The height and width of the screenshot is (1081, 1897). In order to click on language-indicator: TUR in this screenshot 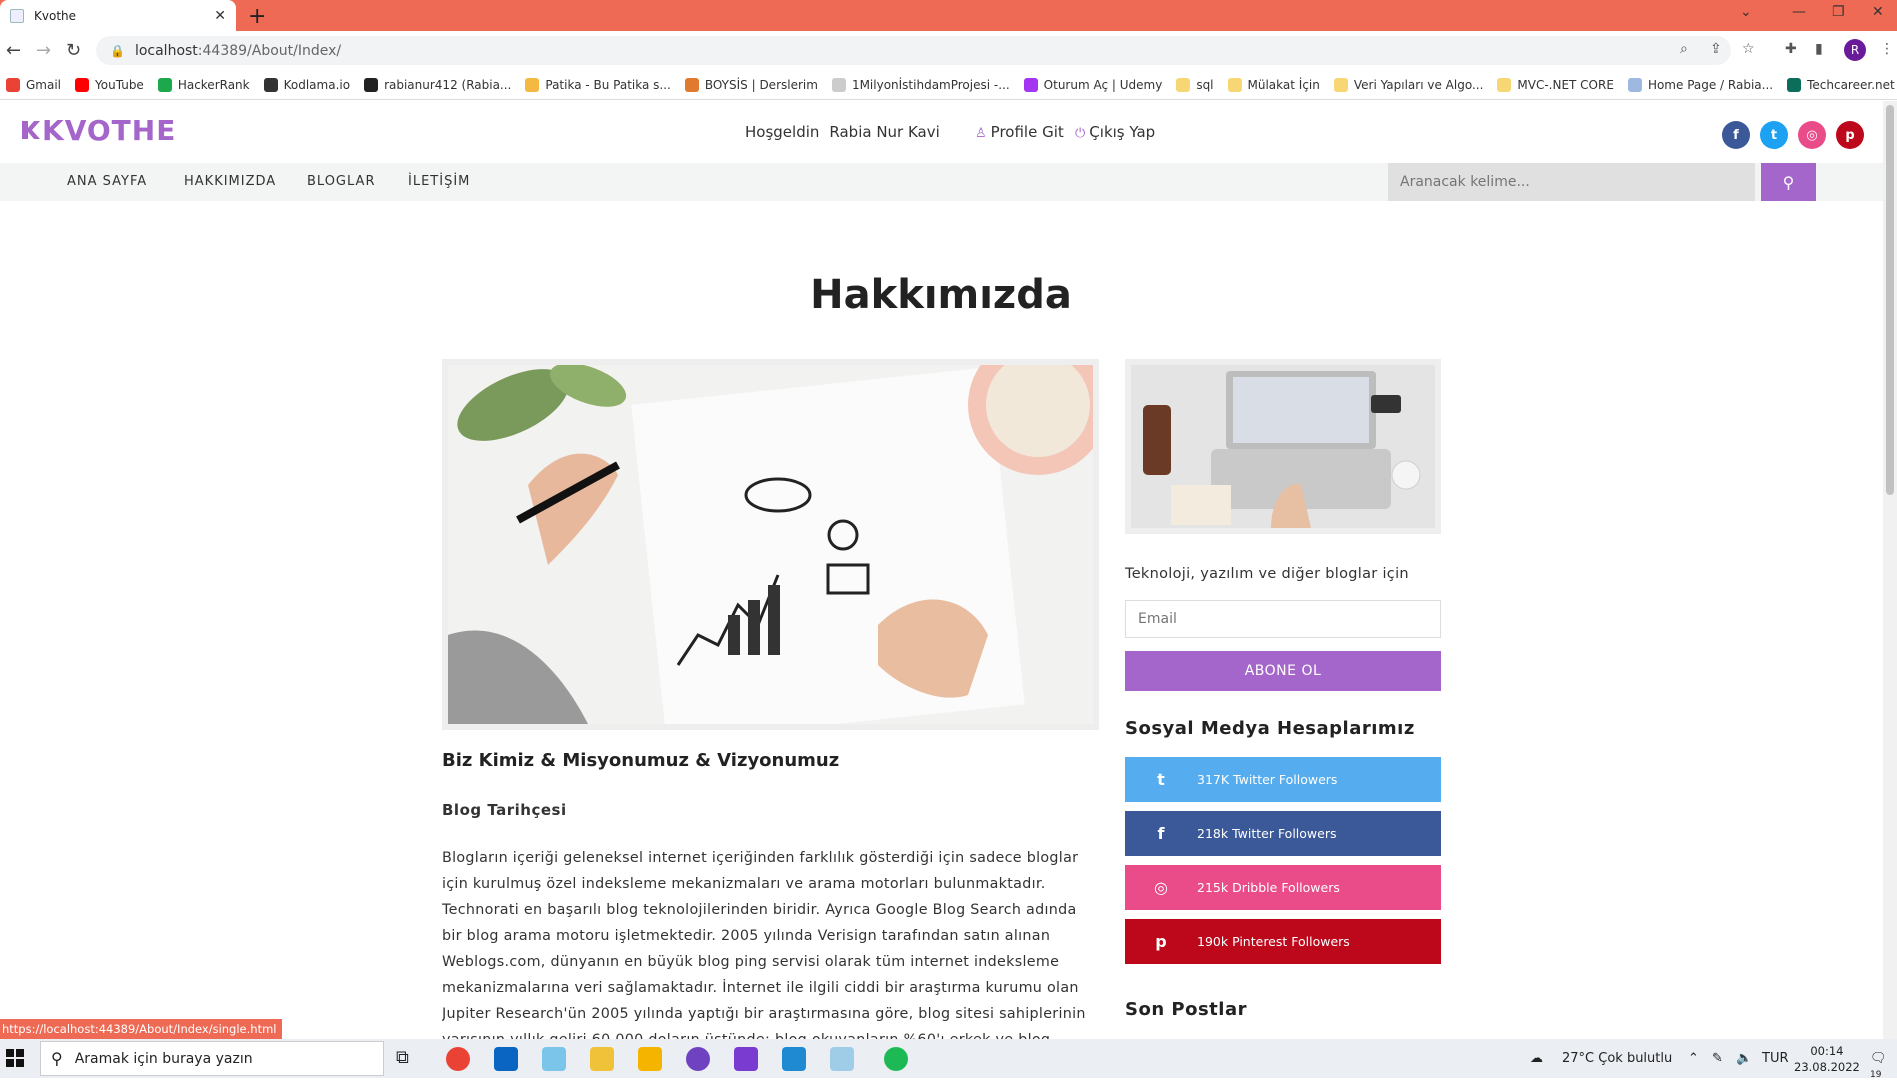, I will do `click(1775, 1058)`.